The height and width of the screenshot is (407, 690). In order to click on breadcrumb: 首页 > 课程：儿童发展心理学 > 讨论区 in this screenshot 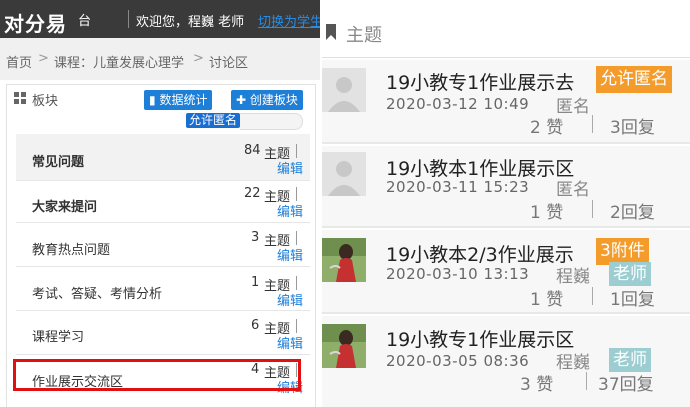, I will do `click(160, 59)`.